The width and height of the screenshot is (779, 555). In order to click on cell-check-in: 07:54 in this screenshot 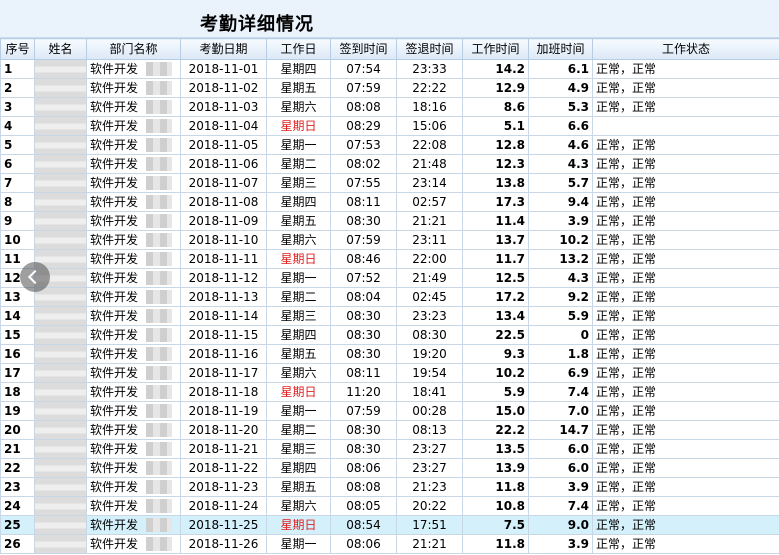, I will do `click(363, 69)`.